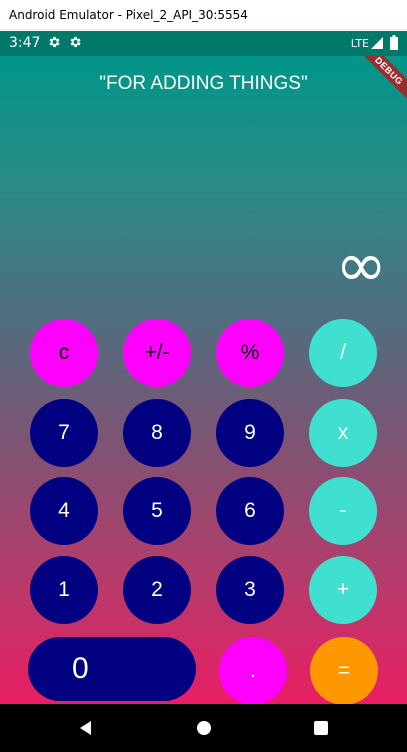 The height and width of the screenshot is (752, 407). Describe the element at coordinates (64, 511) in the screenshot. I see `digit-4-button: 4` at that location.